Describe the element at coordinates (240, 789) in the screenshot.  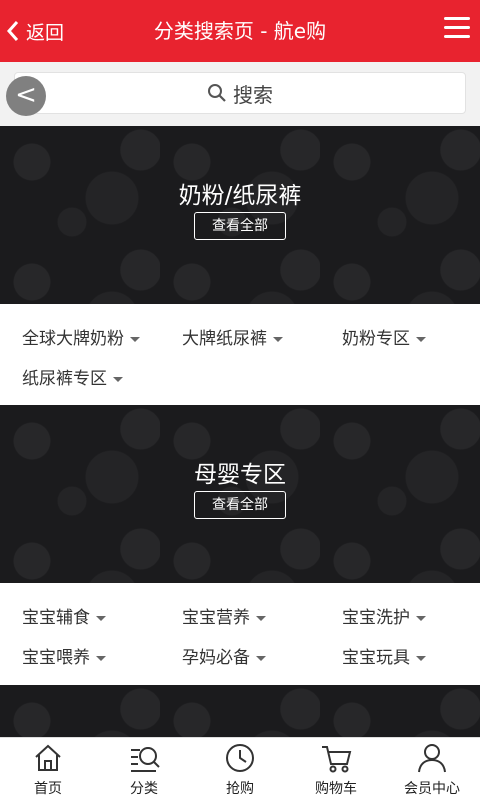
I see `tab-label: 抢购` at that location.